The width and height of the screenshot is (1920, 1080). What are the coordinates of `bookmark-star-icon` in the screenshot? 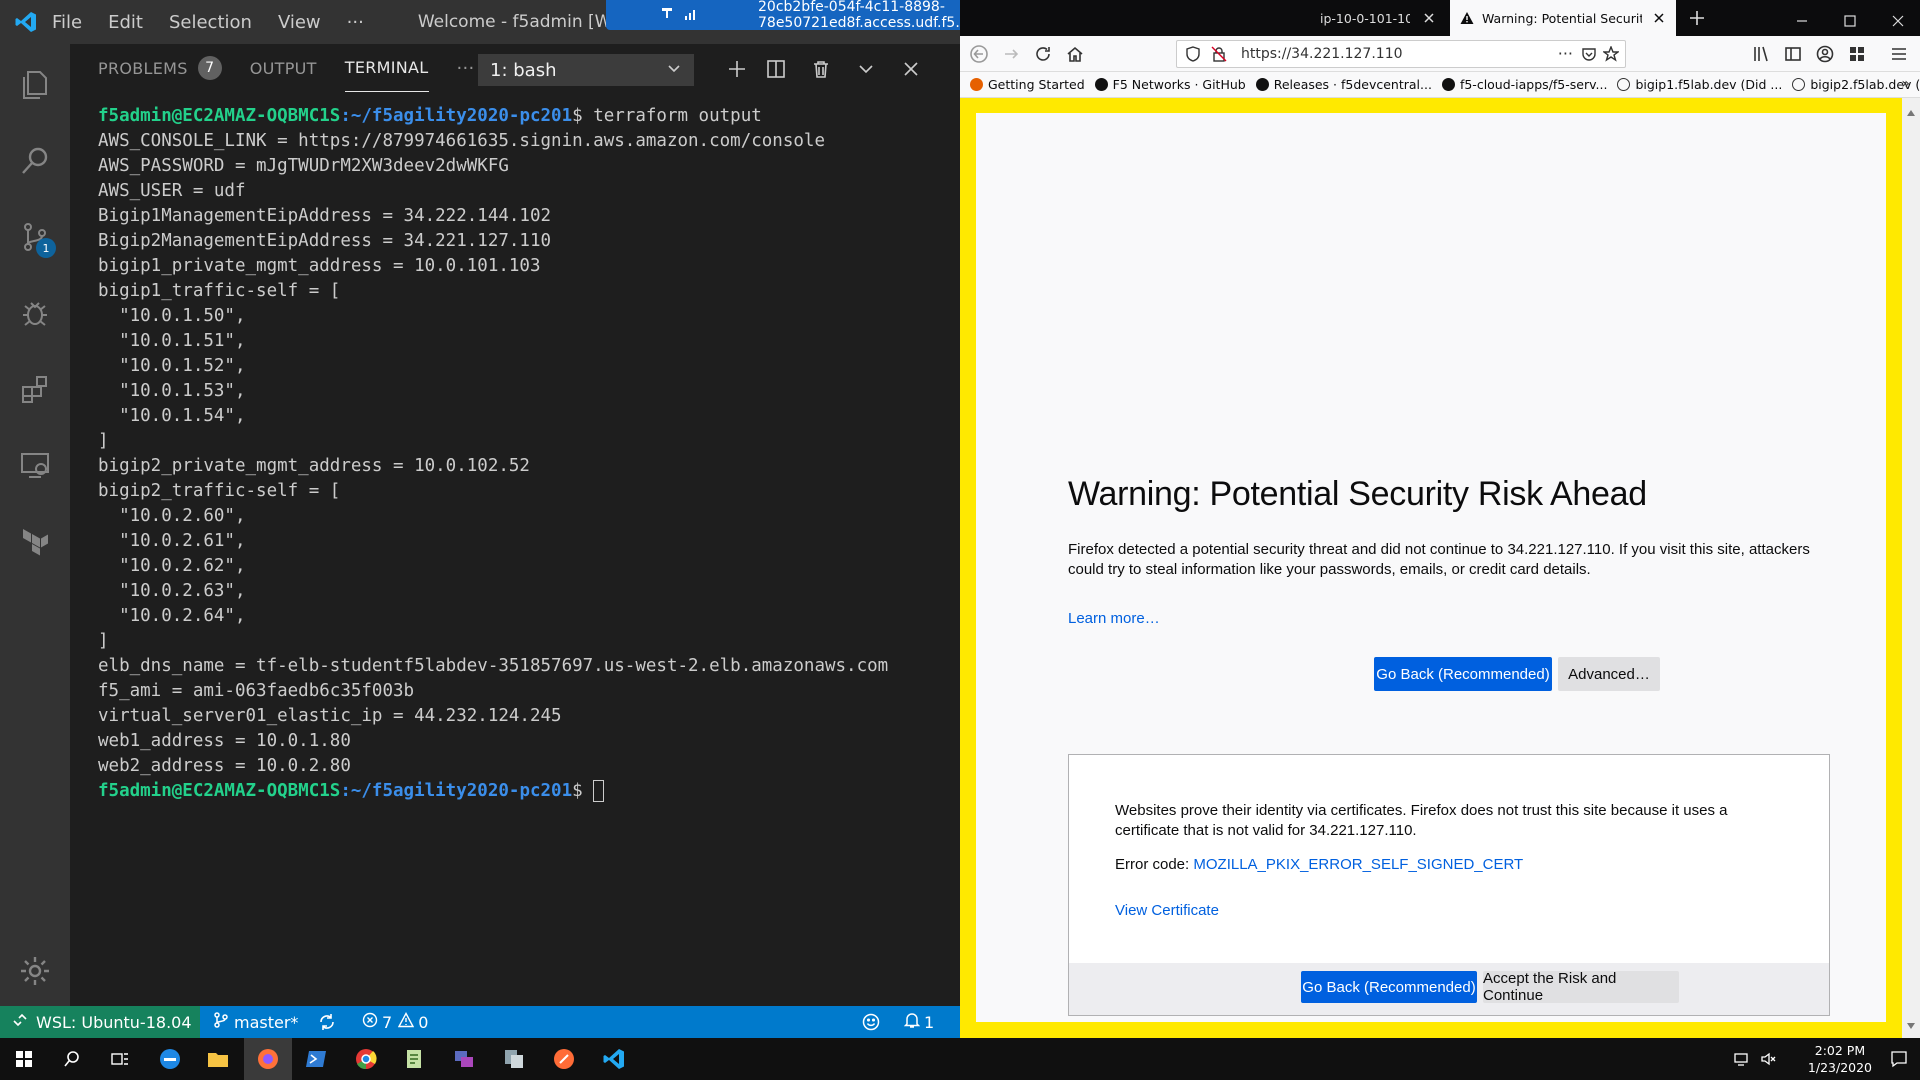 It's located at (1611, 55).